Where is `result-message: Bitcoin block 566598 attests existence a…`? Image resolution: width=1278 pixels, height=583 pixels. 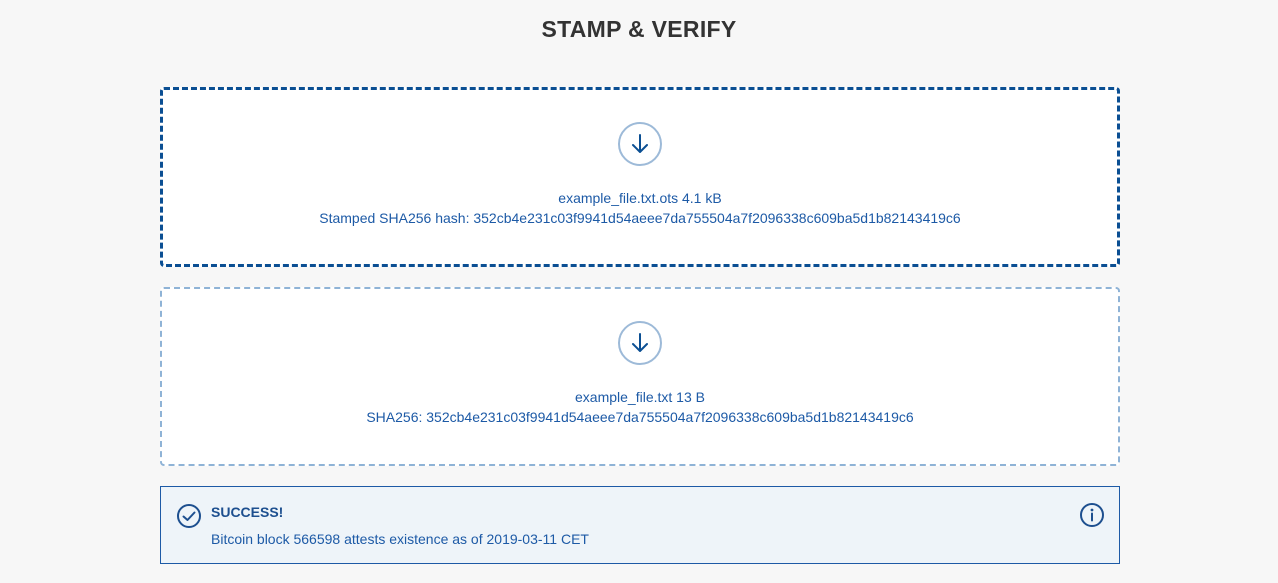
result-message: Bitcoin block 566598 attests existence a… is located at coordinates (400, 539).